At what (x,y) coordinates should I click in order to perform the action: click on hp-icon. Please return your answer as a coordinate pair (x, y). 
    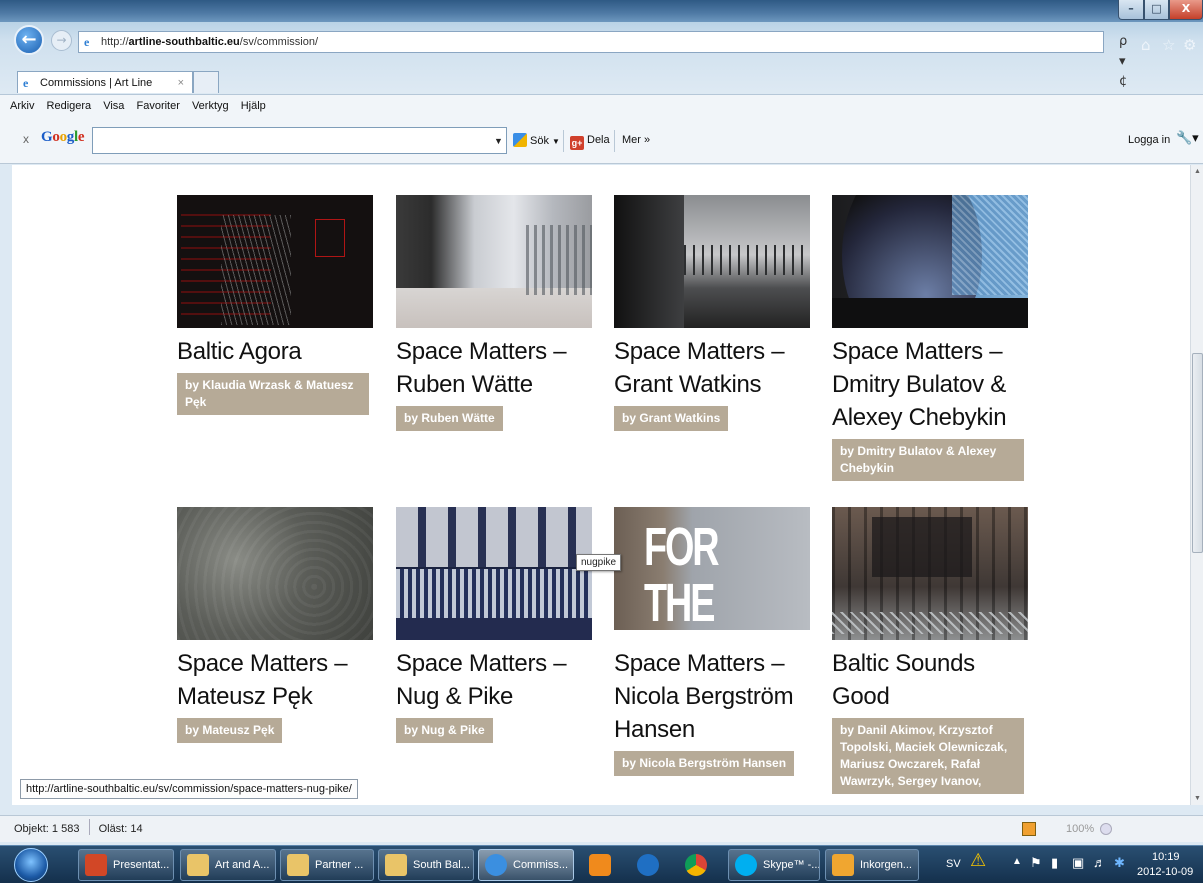
    Looking at the image, I should click on (648, 865).